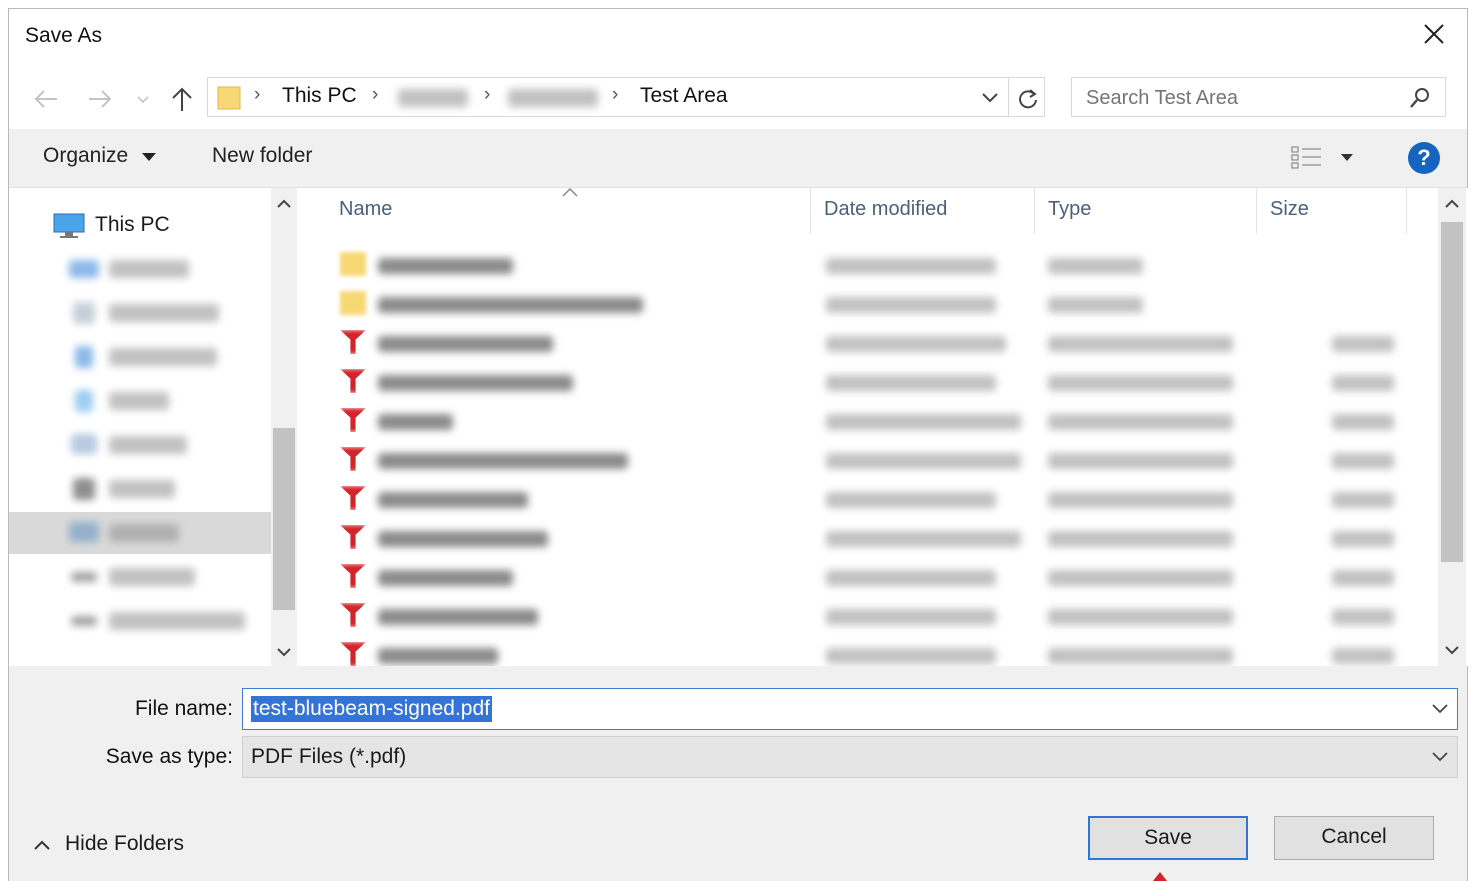 The image size is (1476, 881). Describe the element at coordinates (626, 97) in the screenshot. I see `address-bar: › This PC › › › Test Area` at that location.